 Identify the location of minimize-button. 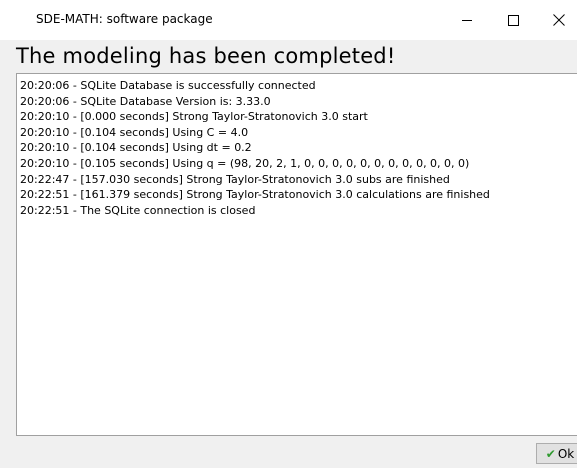
(467, 20).